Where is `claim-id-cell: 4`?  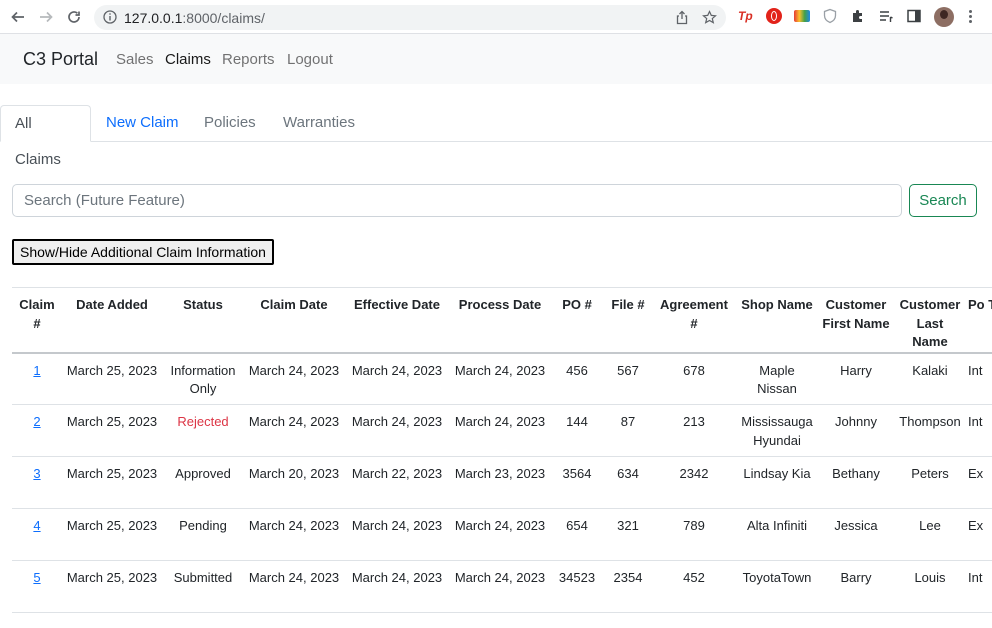 claim-id-cell: 4 is located at coordinates (37, 534).